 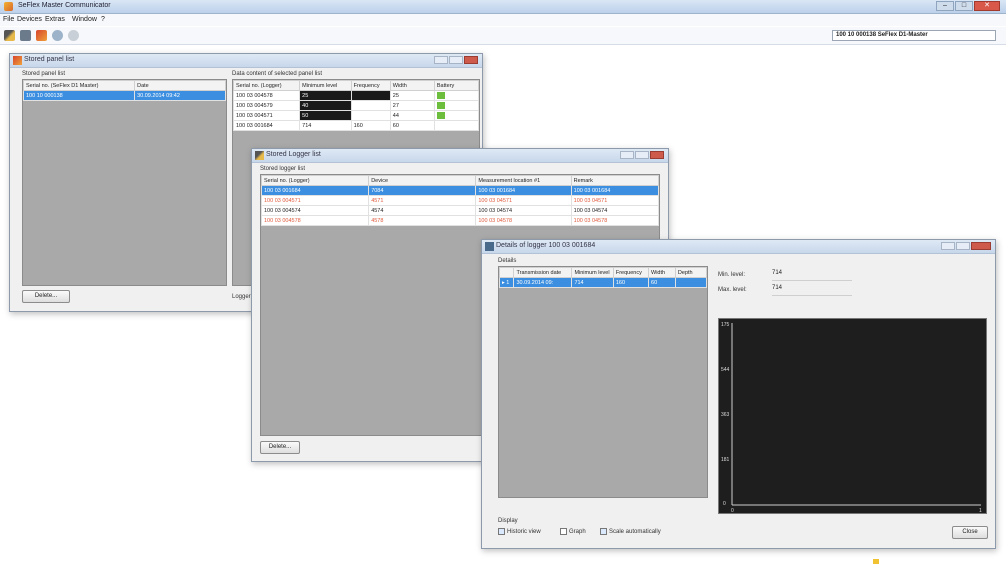 What do you see at coordinates (503, 36) in the screenshot?
I see `toolbar: 100 10 000138 SeFlex D1-Master` at bounding box center [503, 36].